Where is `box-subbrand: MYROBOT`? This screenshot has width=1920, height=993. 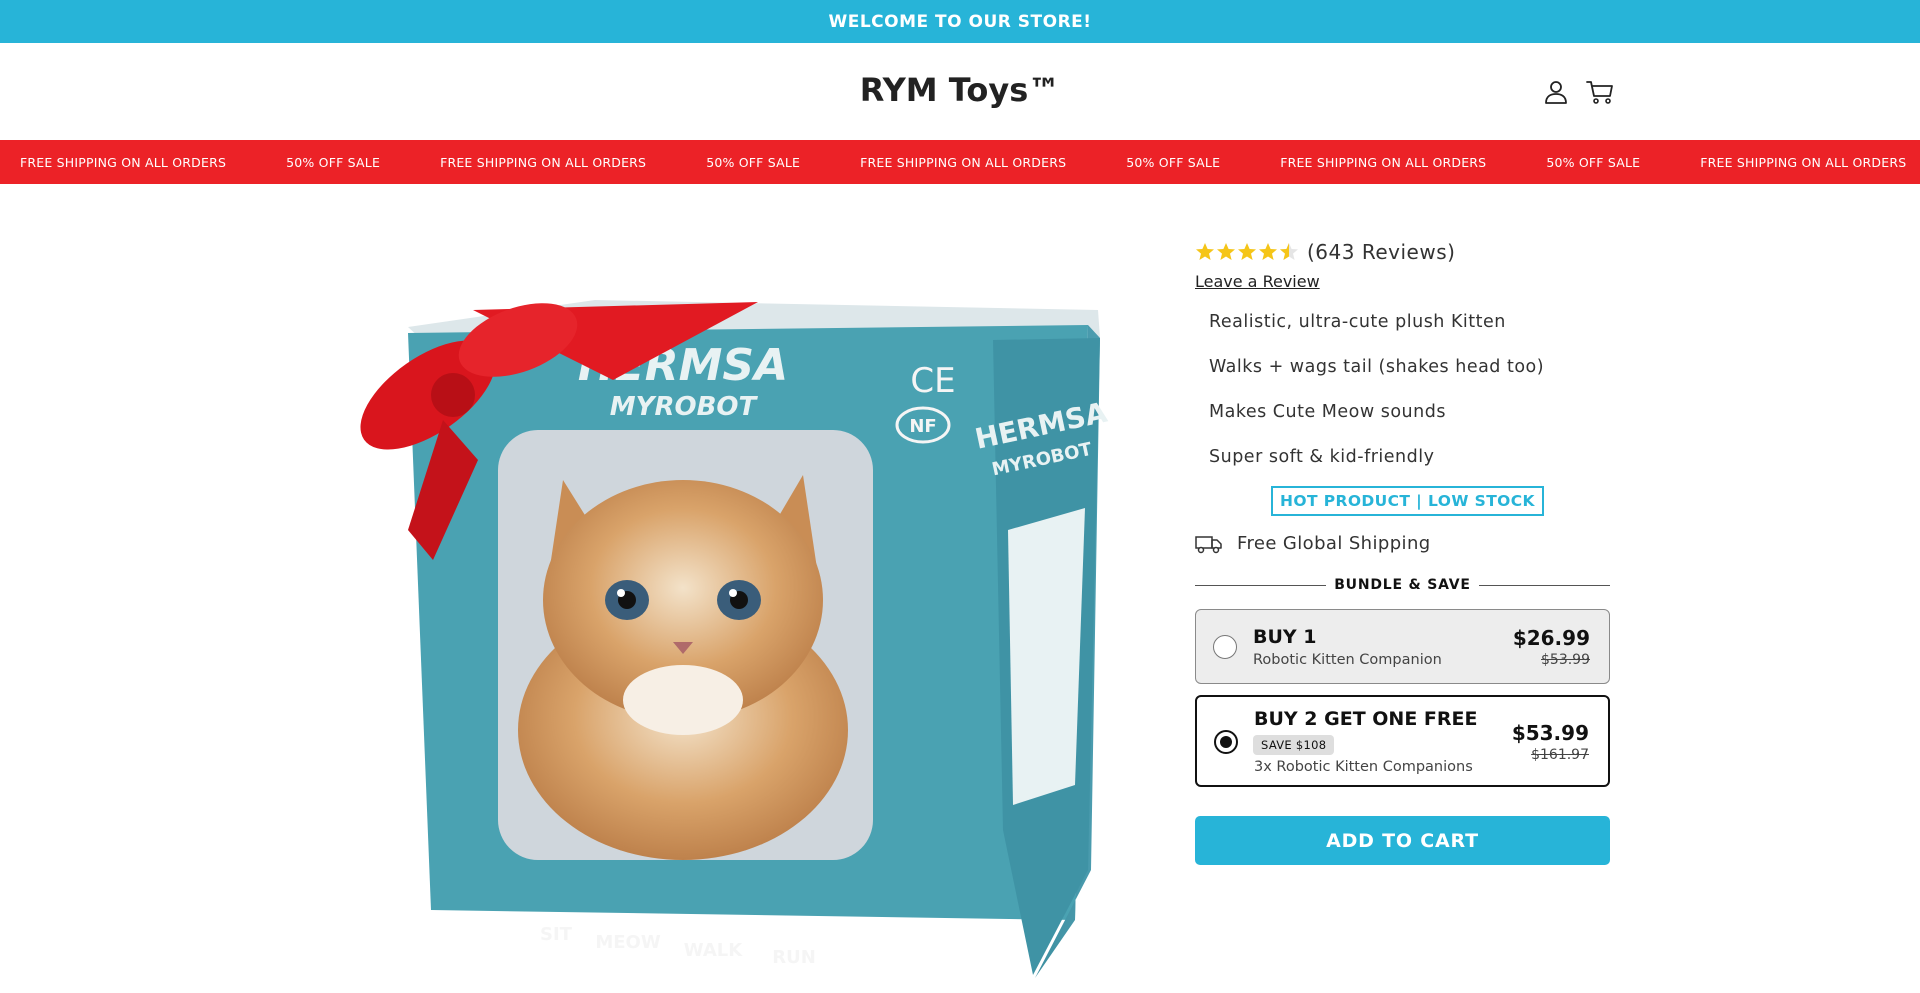 box-subbrand: MYROBOT is located at coordinates (684, 407).